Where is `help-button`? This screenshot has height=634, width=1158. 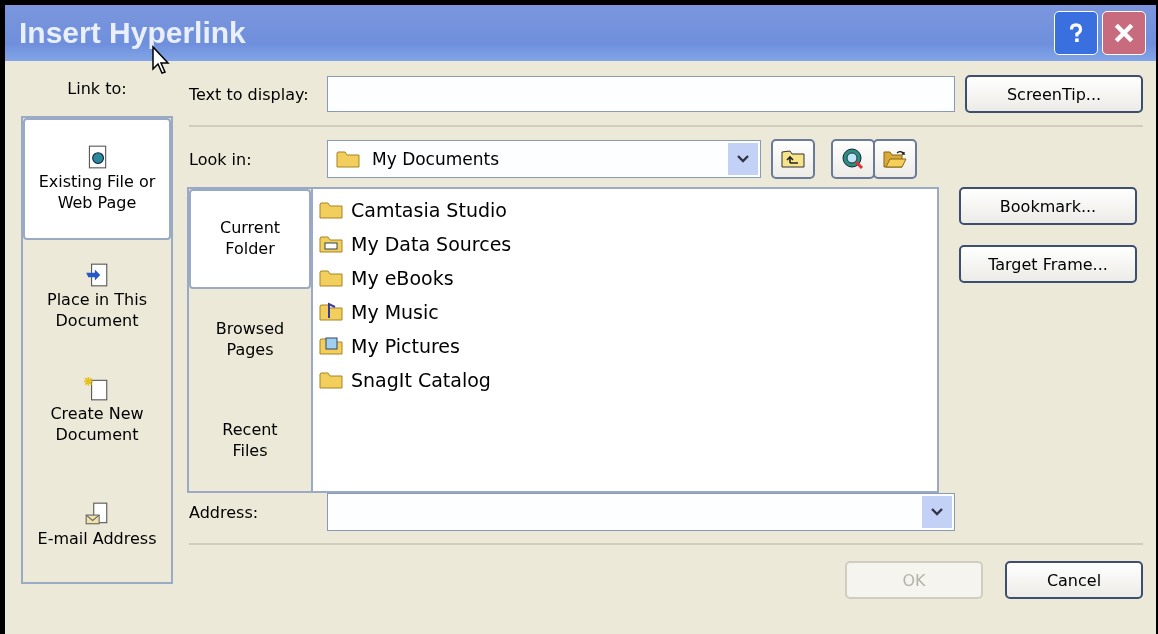
help-button is located at coordinates (1076, 33).